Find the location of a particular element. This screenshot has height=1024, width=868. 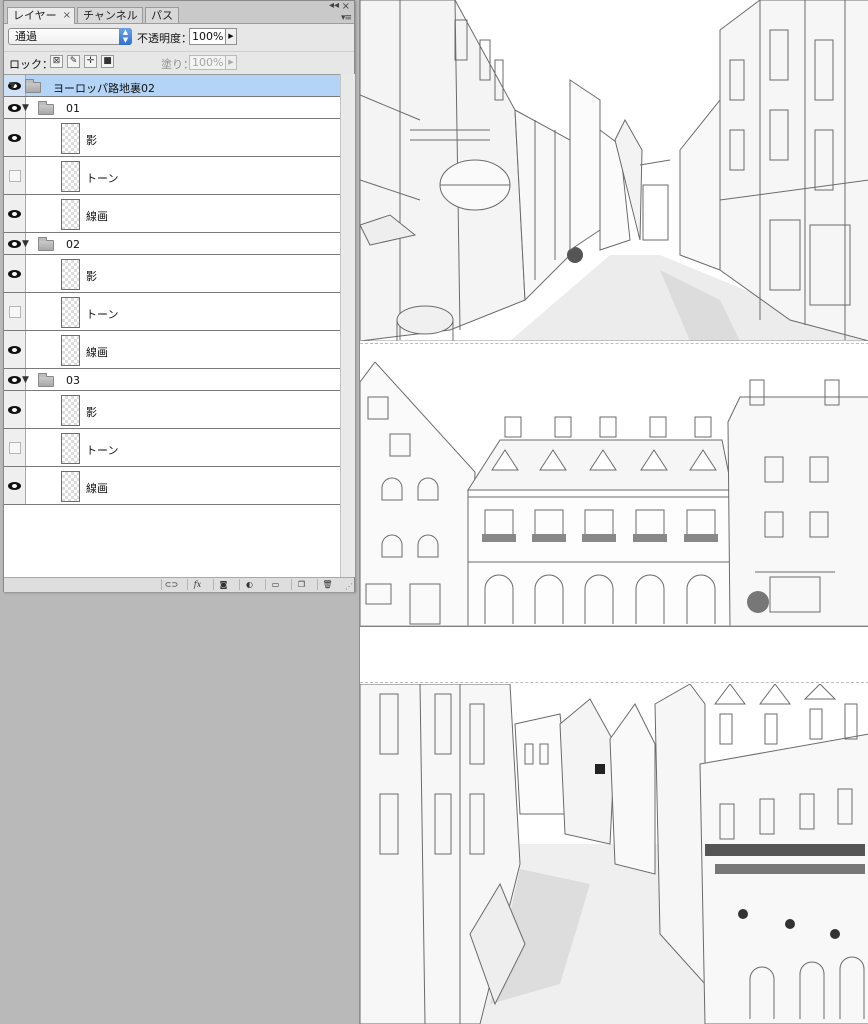

panel-menu-icon: ▾≡ is located at coordinates (346, 18).